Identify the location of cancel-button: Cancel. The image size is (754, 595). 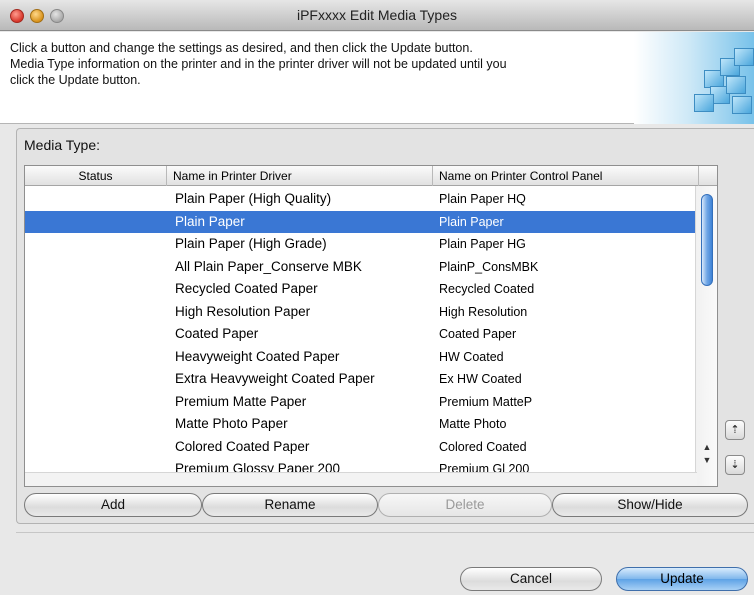
(531, 579).